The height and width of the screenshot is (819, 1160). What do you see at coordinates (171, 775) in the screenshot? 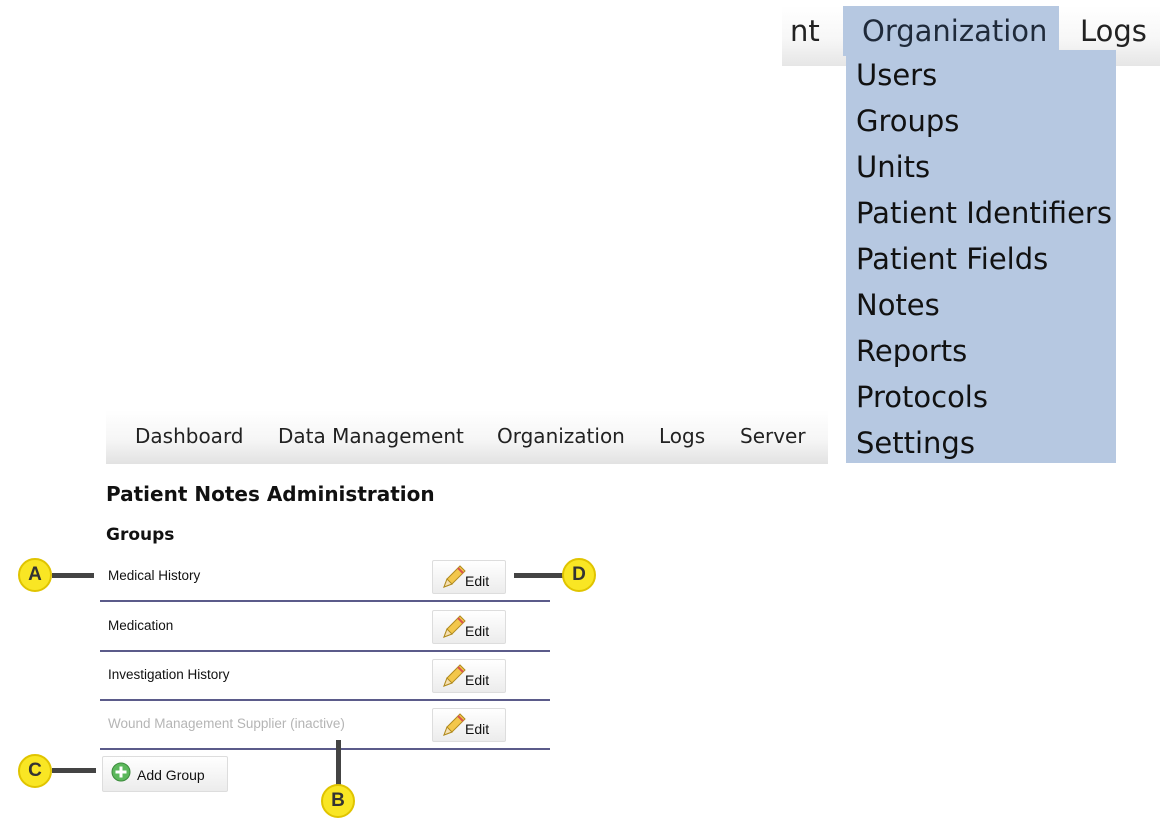
I see `add-group-label: Add Group` at bounding box center [171, 775].